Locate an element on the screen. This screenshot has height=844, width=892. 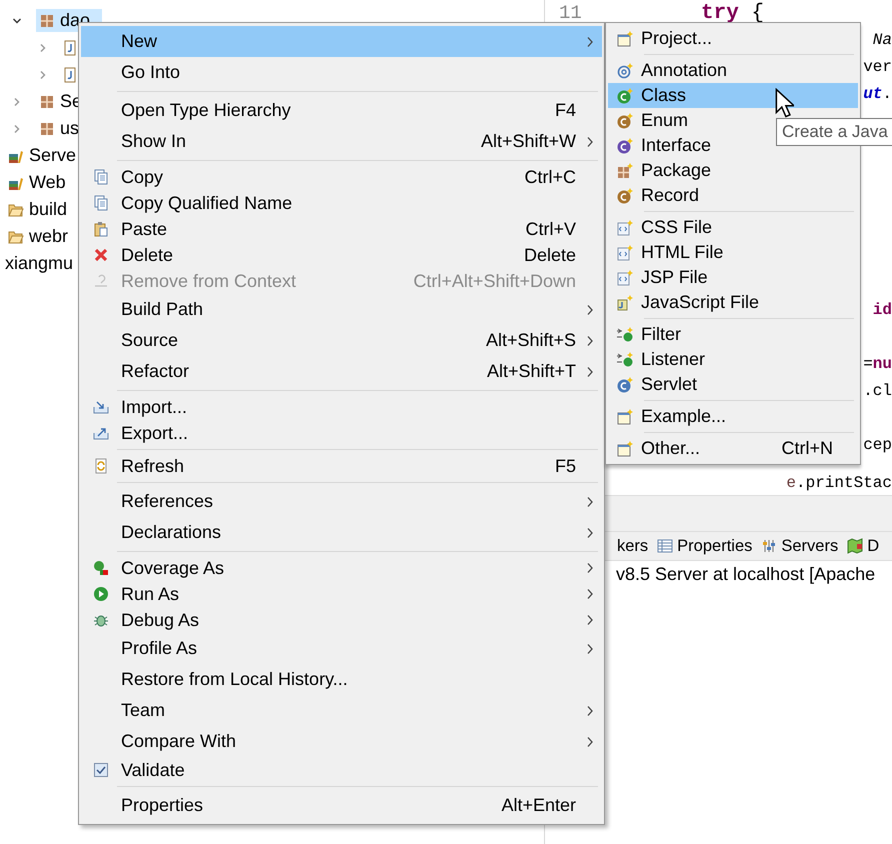
menu-item: CSS File is located at coordinates (733, 227).